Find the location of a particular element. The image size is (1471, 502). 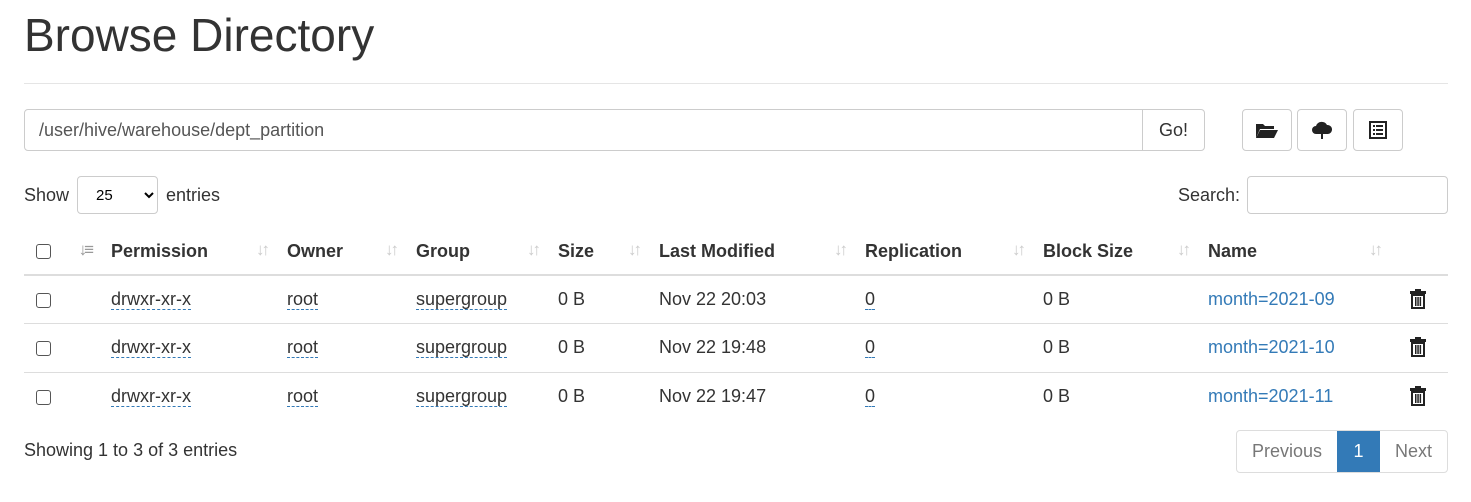

pagination: Previous 1 Next is located at coordinates (1341, 451).